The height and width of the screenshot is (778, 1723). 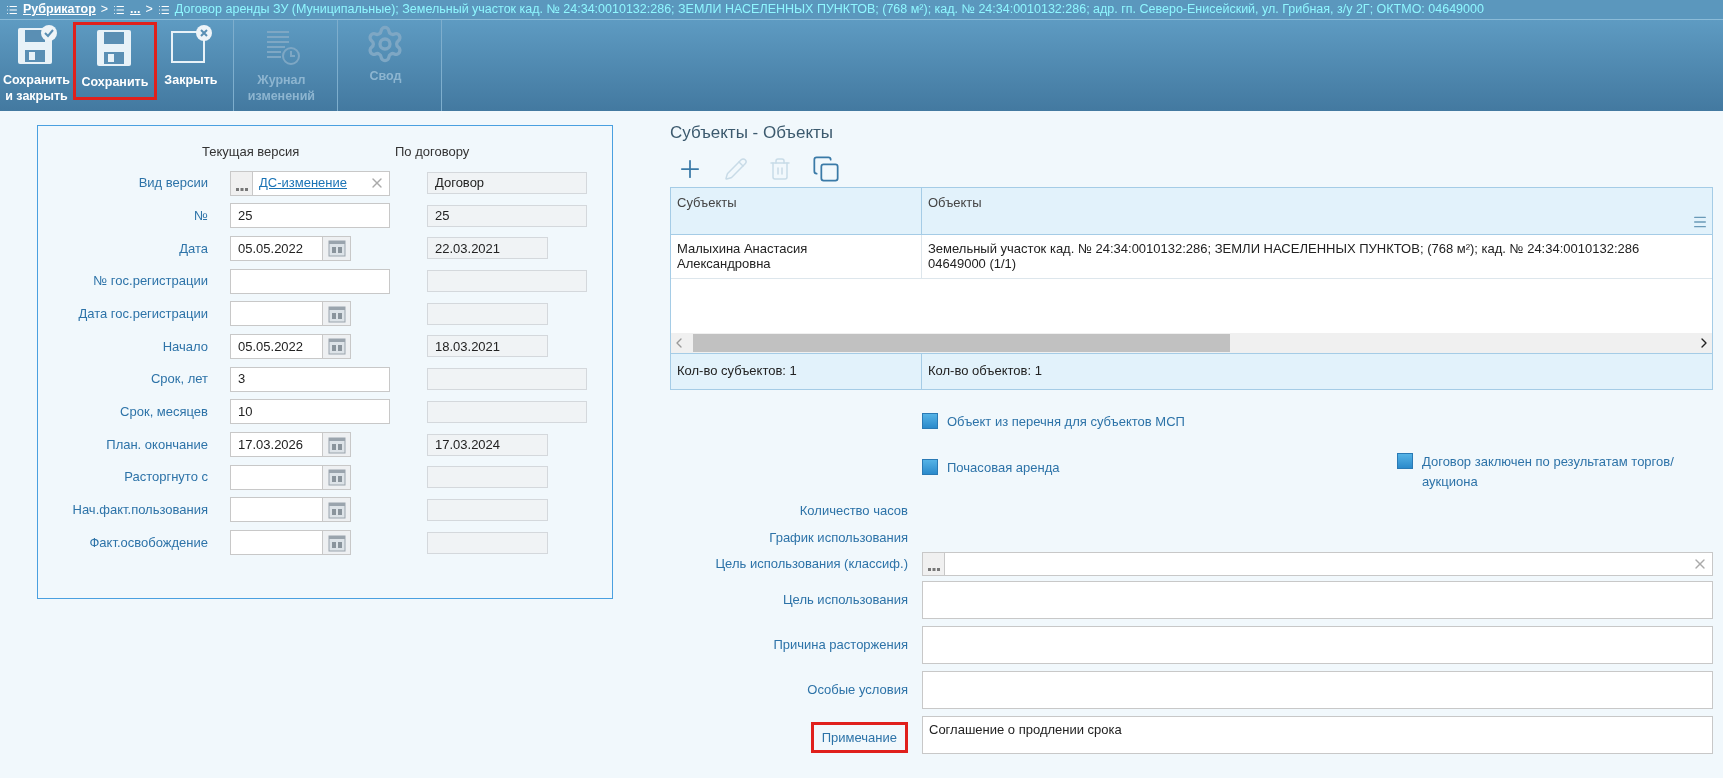 I want to click on toolbar-button: Закрыть, so click(x=190, y=65).